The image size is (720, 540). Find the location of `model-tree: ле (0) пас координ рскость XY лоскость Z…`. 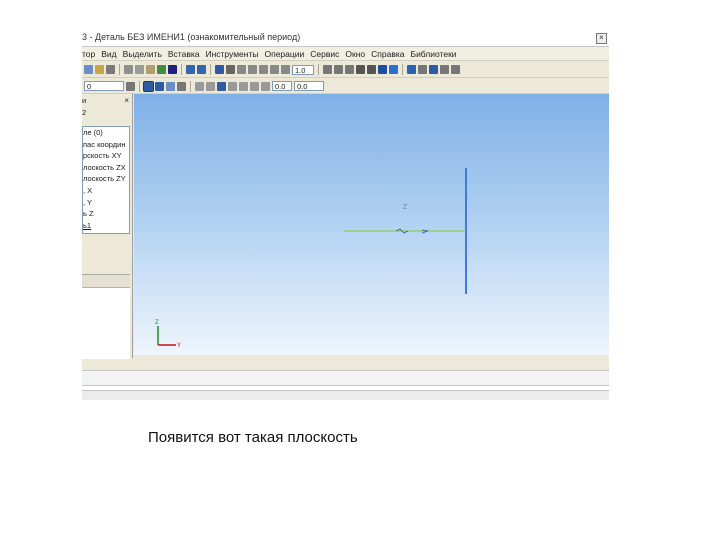

model-tree: ле (0) пас координ рскость XY лоскость Z… is located at coordinates (106, 180).